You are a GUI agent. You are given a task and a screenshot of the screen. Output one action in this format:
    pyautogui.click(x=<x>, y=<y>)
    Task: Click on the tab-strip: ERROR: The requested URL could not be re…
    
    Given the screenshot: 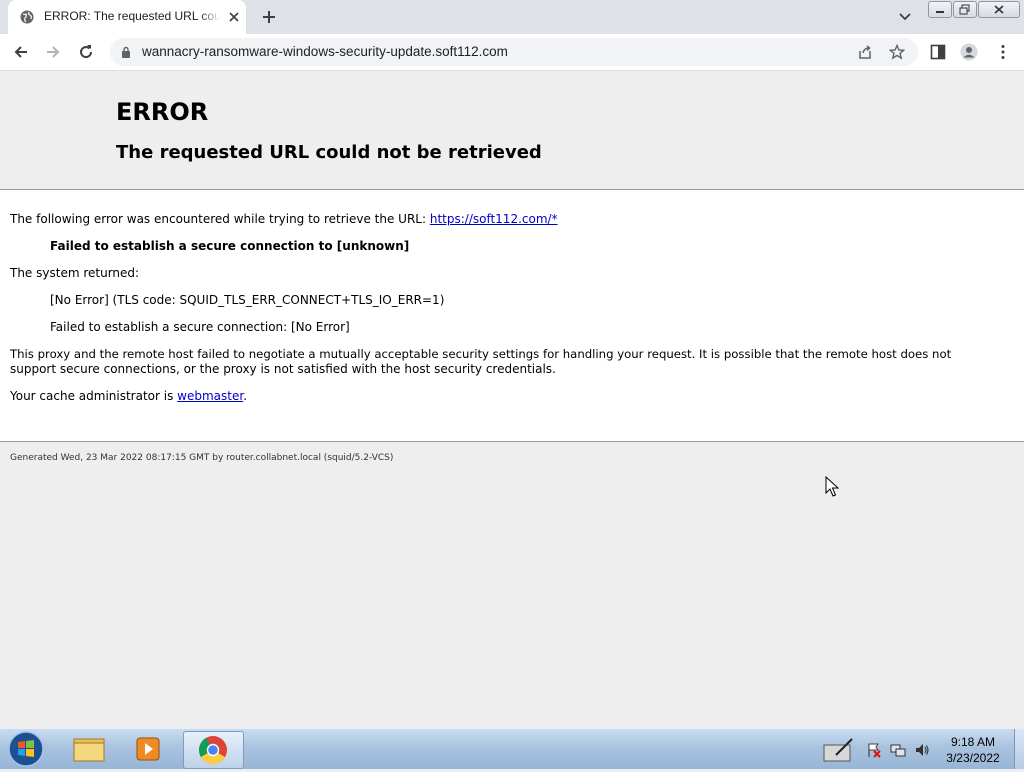 What is the action you would take?
    pyautogui.click(x=512, y=17)
    